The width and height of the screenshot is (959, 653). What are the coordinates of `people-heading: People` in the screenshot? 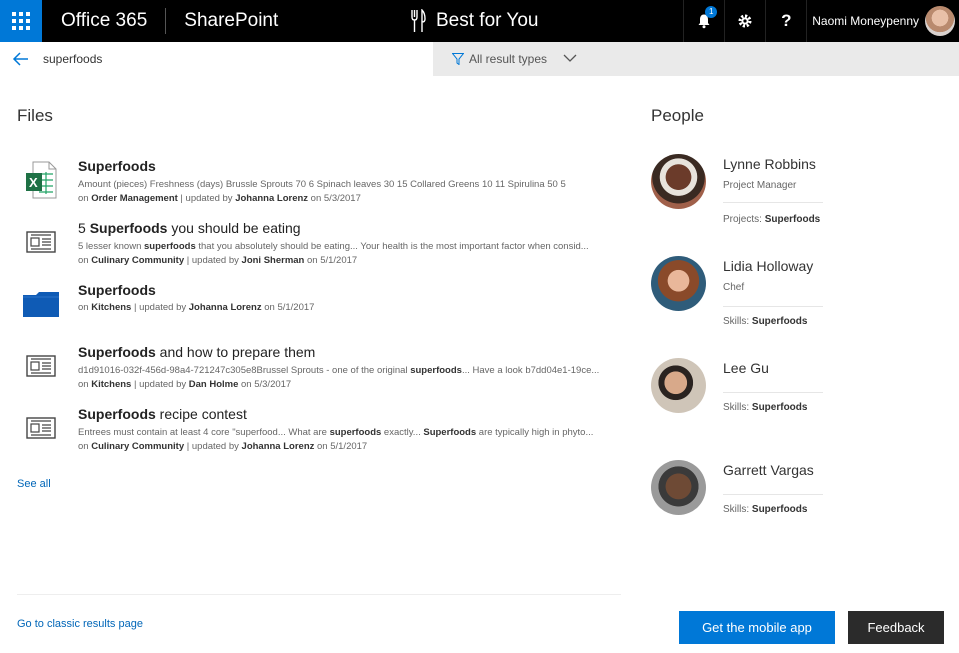 It's located at (677, 115).